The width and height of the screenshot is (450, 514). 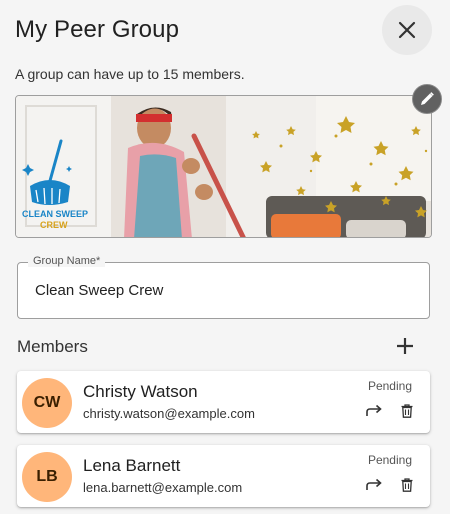 What do you see at coordinates (52, 346) in the screenshot?
I see `members-heading: Members` at bounding box center [52, 346].